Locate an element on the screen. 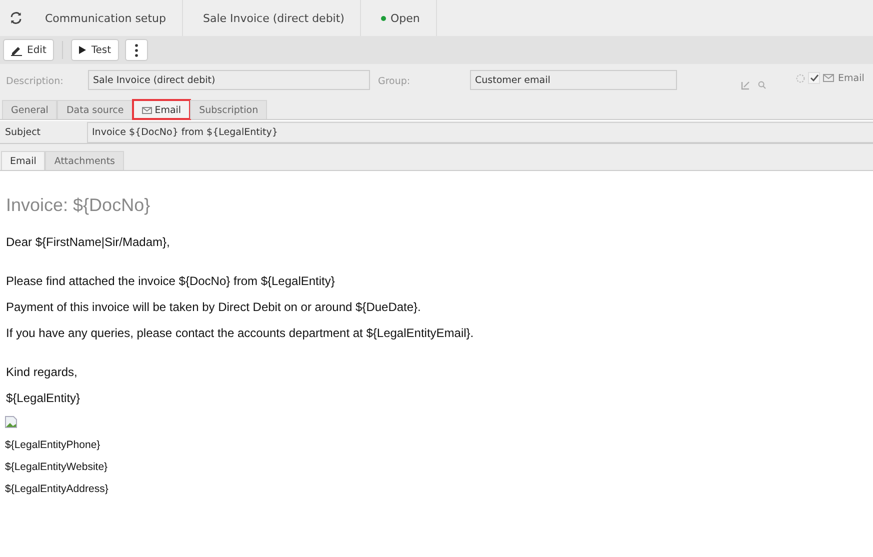  field-label: Description: is located at coordinates (35, 81).